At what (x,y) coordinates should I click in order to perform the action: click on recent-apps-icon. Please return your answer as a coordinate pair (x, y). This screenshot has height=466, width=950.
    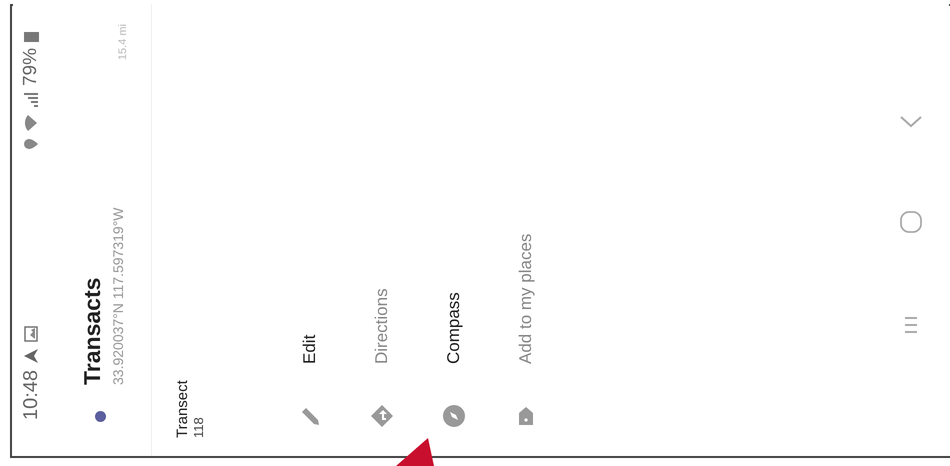
    Looking at the image, I should click on (911, 325).